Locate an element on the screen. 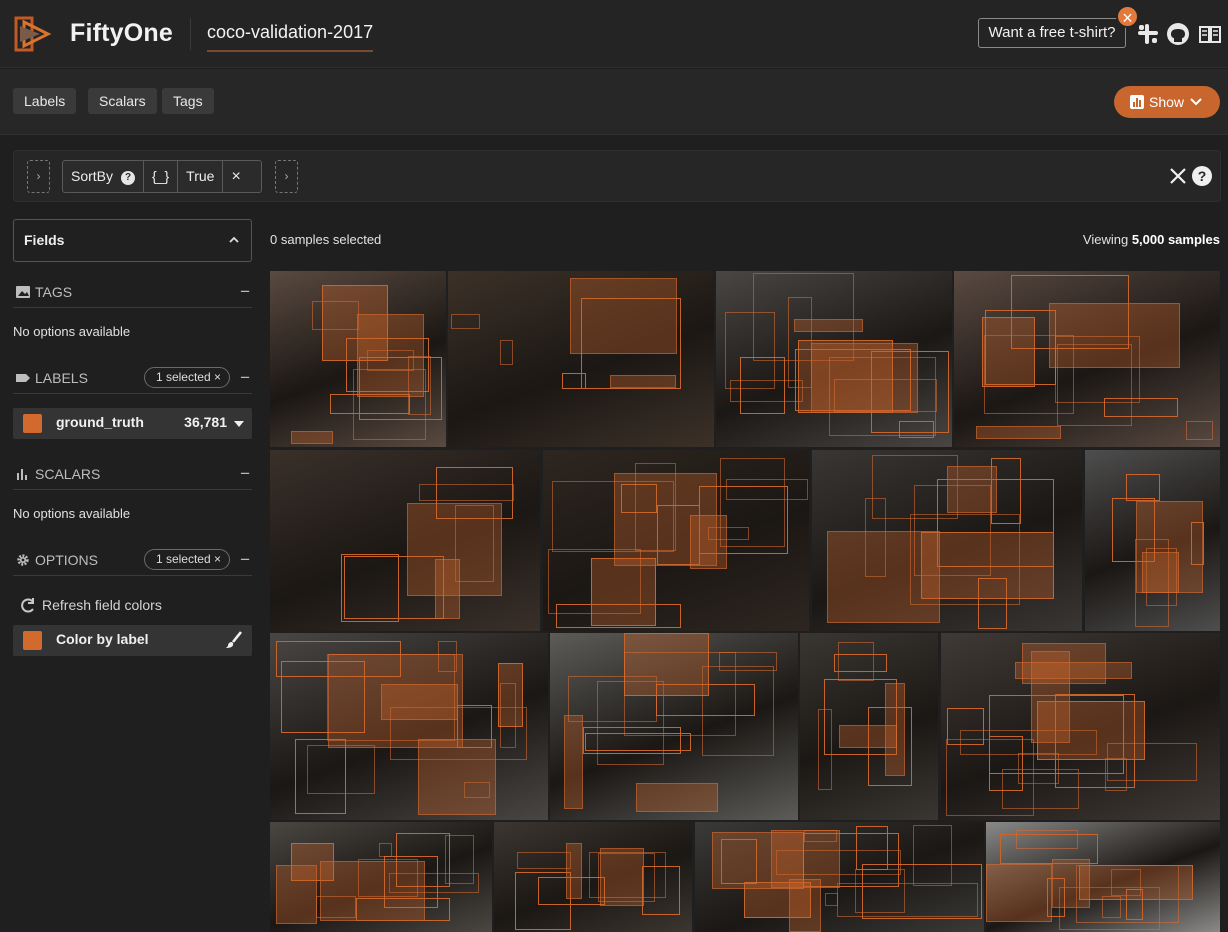 This screenshot has height=932, width=1228. stage-remove-button: × is located at coordinates (235, 176).